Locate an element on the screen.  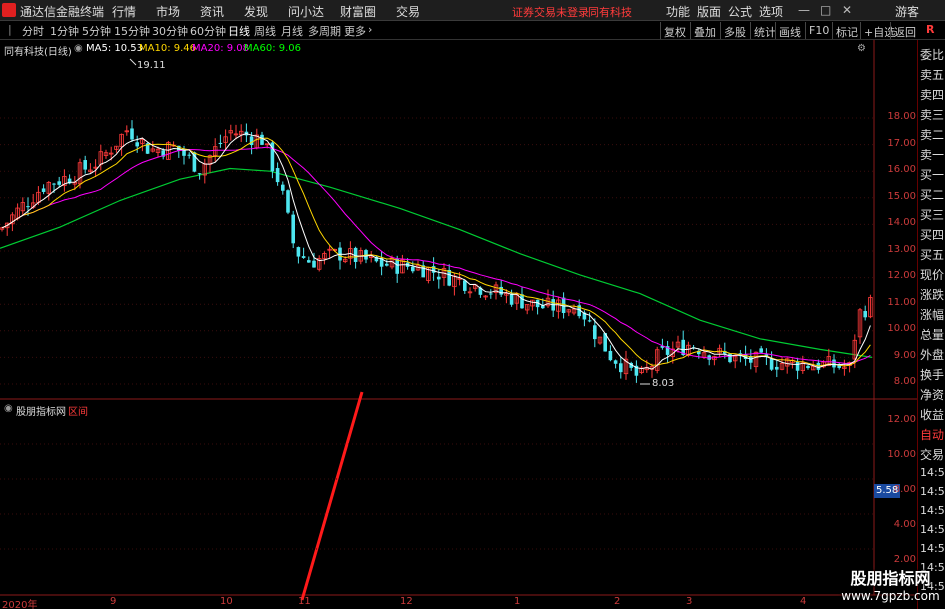
side-trade: 交易 is located at coordinates (932, 454).